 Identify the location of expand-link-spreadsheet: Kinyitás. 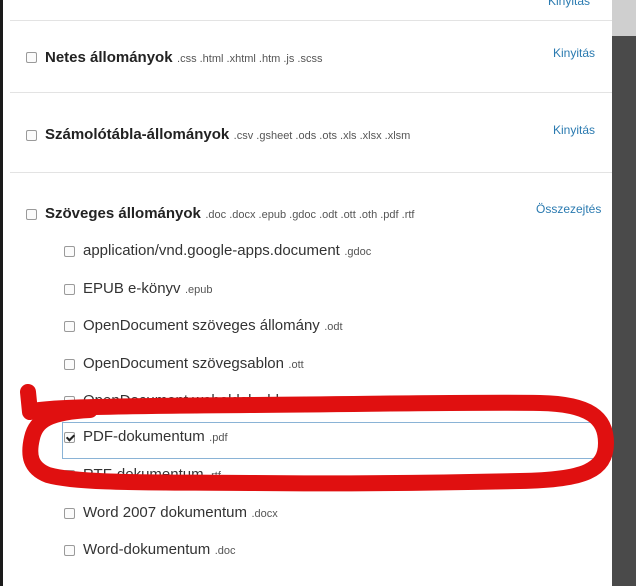
(574, 130).